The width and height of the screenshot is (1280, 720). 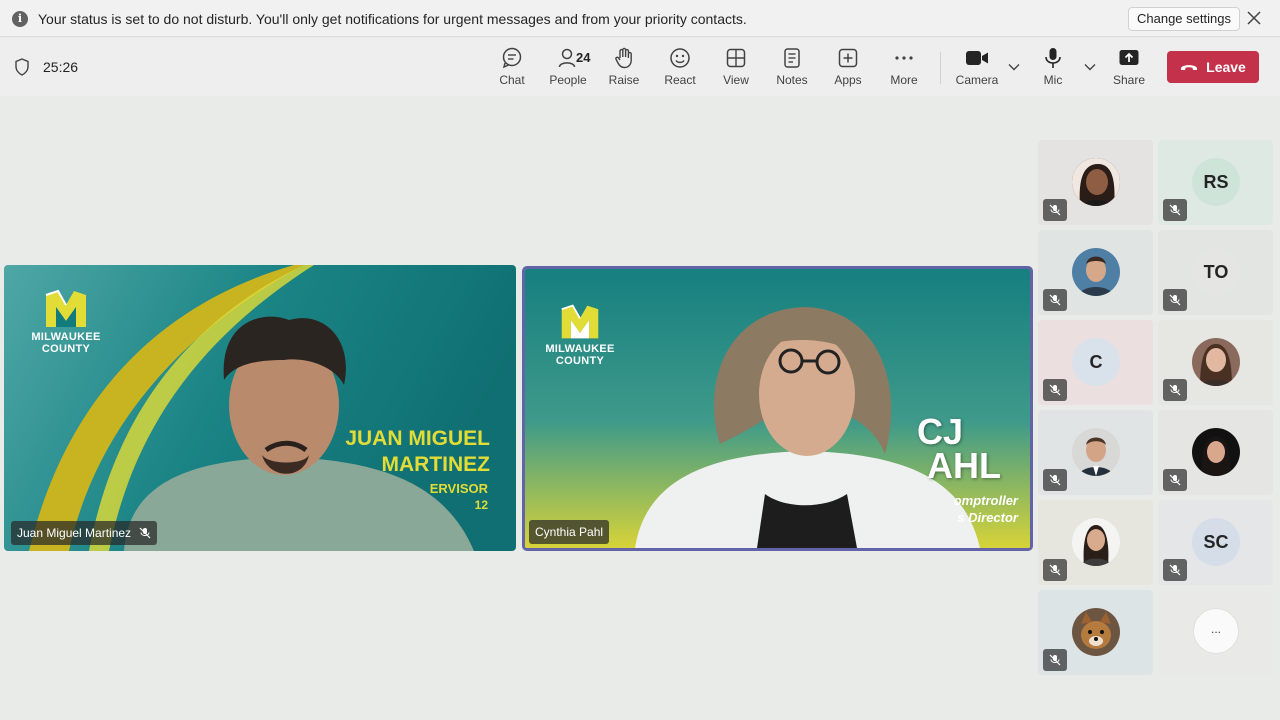 What do you see at coordinates (736, 80) in the screenshot?
I see `view-label: View` at bounding box center [736, 80].